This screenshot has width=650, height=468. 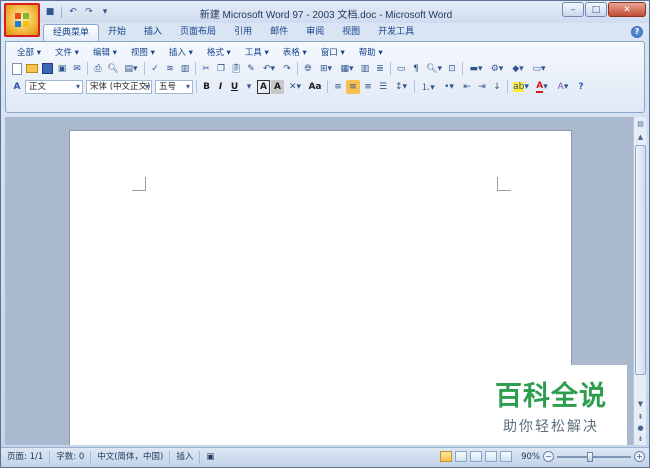 I want to click on align-right-icon: ≡, so click(x=368, y=87).